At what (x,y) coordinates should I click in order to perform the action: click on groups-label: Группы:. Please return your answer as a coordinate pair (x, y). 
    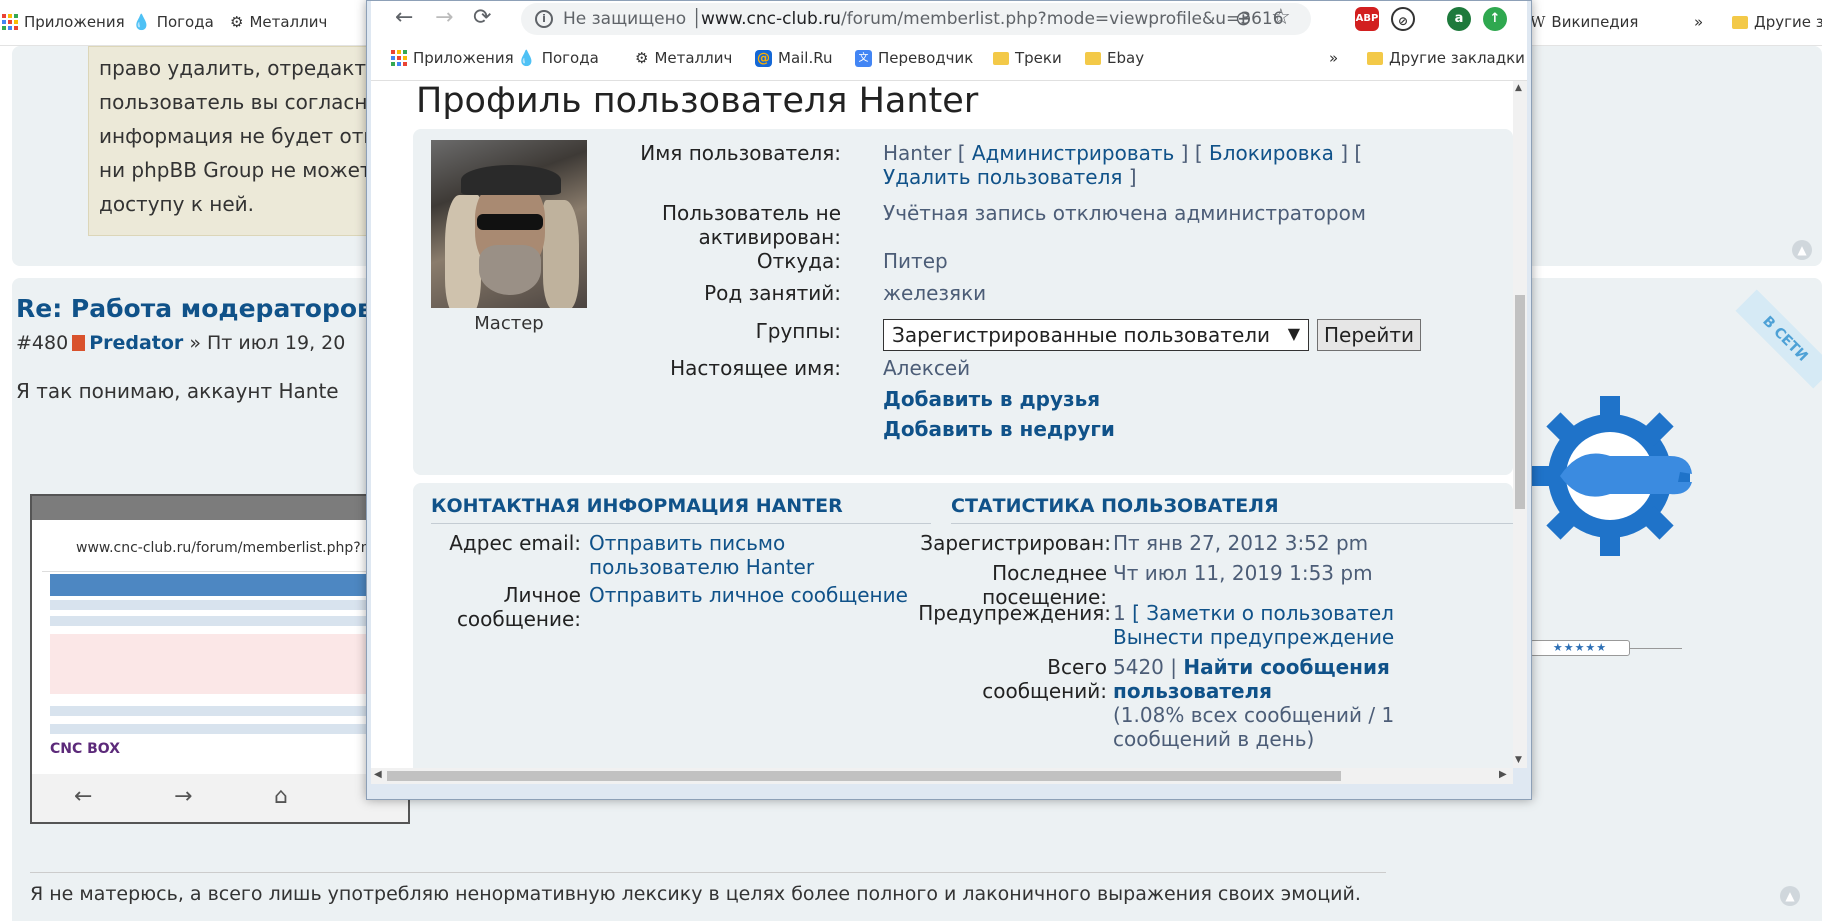
    Looking at the image, I should click on (798, 331).